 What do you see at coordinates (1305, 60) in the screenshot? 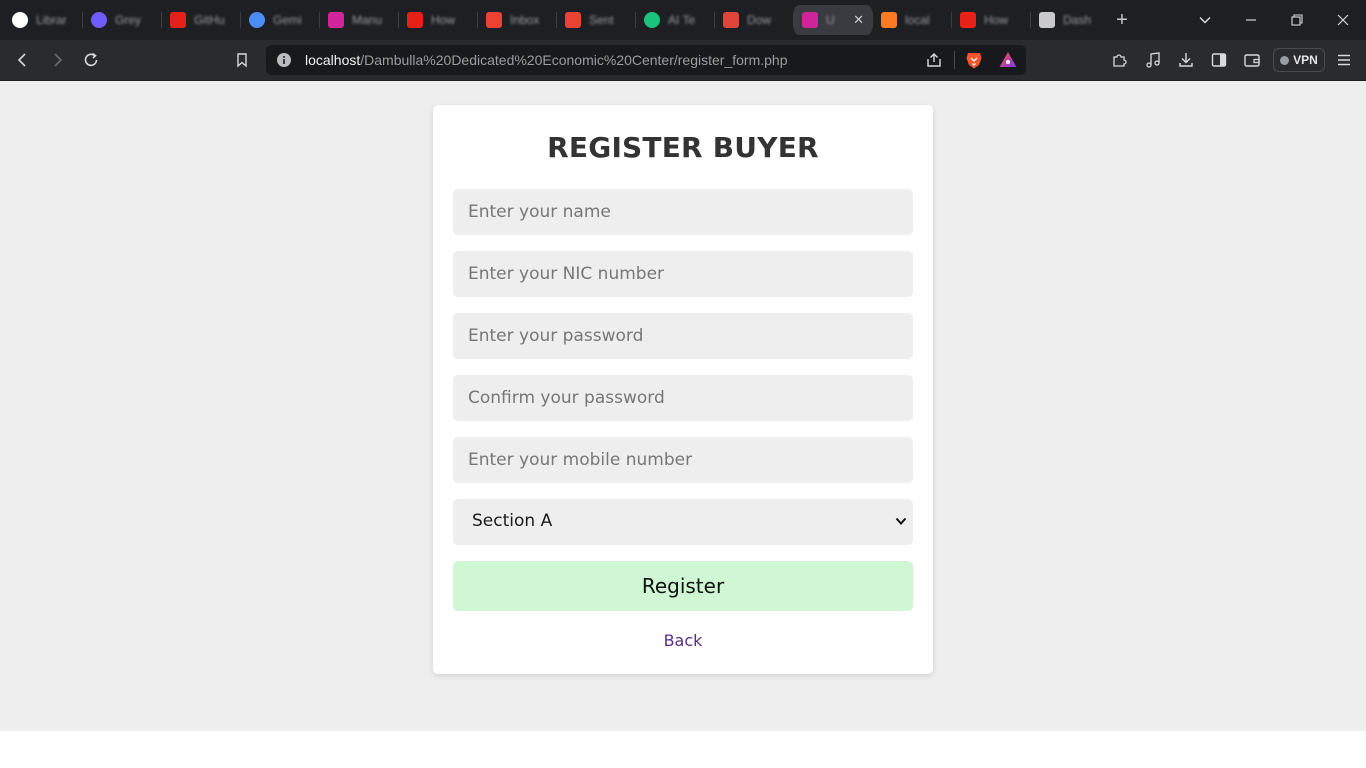
I see `vpn-label: VPN` at bounding box center [1305, 60].